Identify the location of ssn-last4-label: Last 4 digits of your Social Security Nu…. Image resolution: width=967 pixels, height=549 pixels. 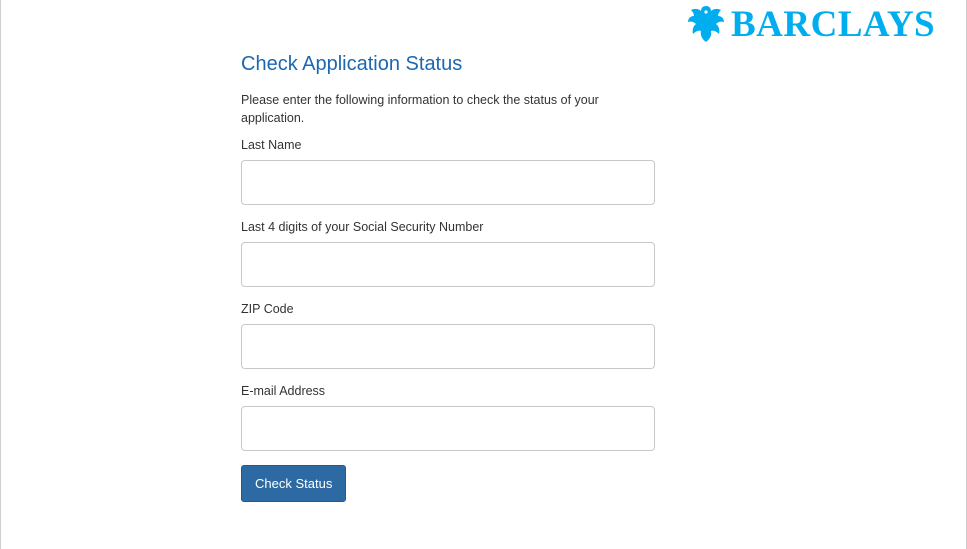
(362, 227).